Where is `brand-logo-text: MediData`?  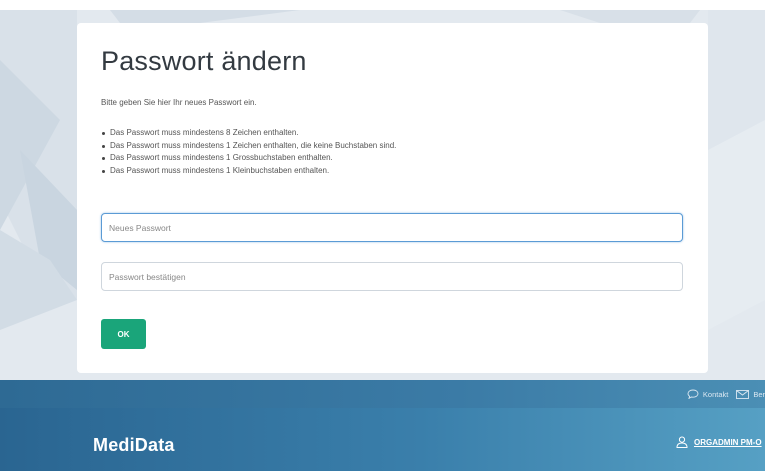 brand-logo-text: MediData is located at coordinates (134, 445).